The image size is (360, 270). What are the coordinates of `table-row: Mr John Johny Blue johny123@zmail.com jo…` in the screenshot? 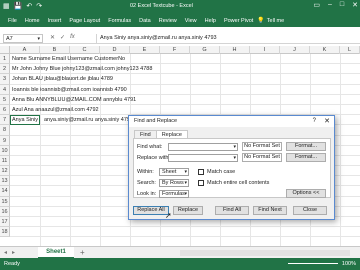 It's located at (185, 69).